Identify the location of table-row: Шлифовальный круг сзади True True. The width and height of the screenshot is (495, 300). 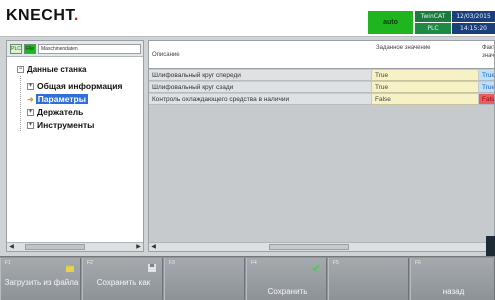
(321, 87).